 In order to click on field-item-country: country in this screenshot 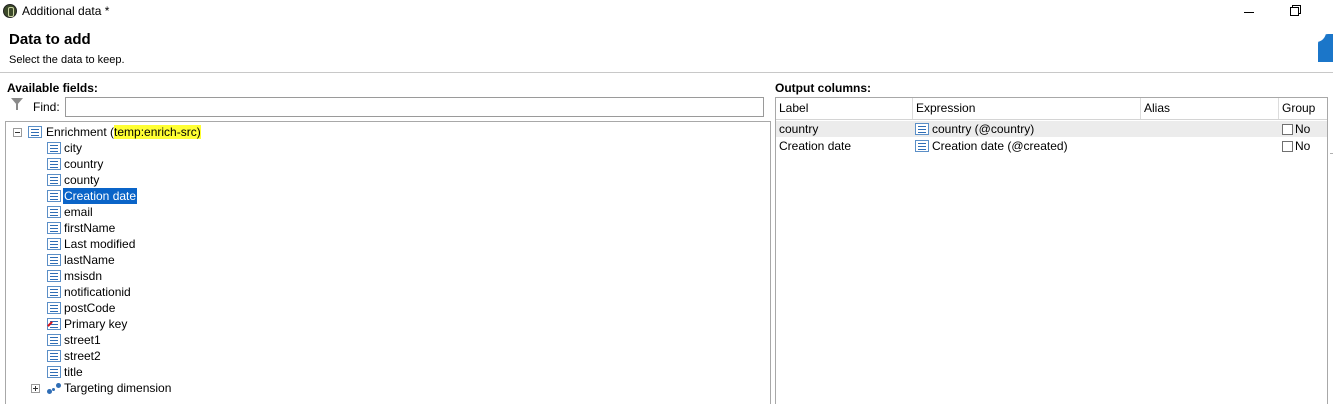, I will do `click(206, 164)`.